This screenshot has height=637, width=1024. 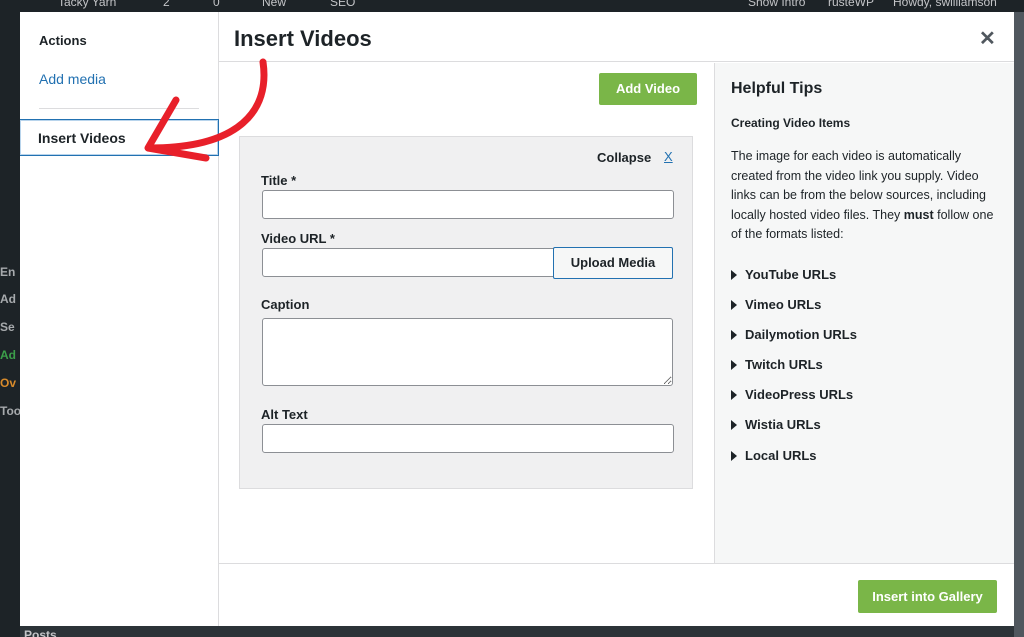 What do you see at coordinates (918, 214) in the screenshot?
I see `tips-text-bold: must` at bounding box center [918, 214].